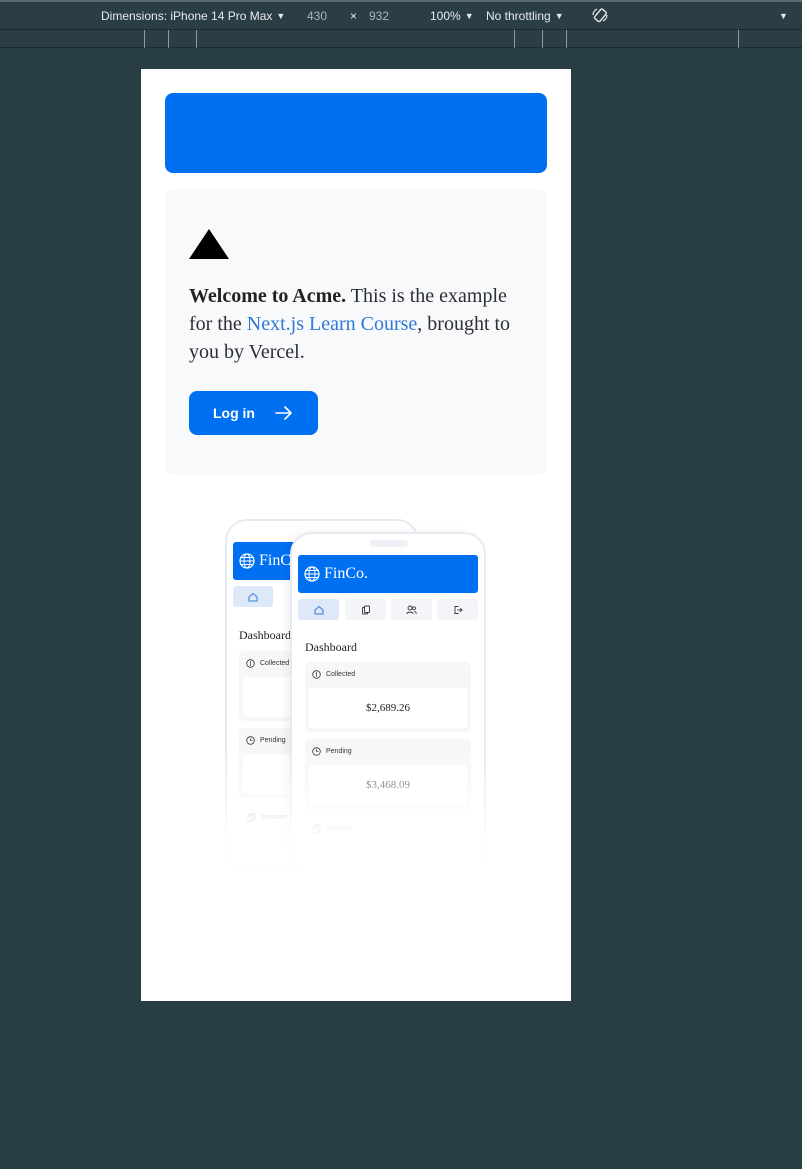 The image size is (802, 1169). What do you see at coordinates (346, 573) in the screenshot?
I see `phone-brand: FinCo.` at bounding box center [346, 573].